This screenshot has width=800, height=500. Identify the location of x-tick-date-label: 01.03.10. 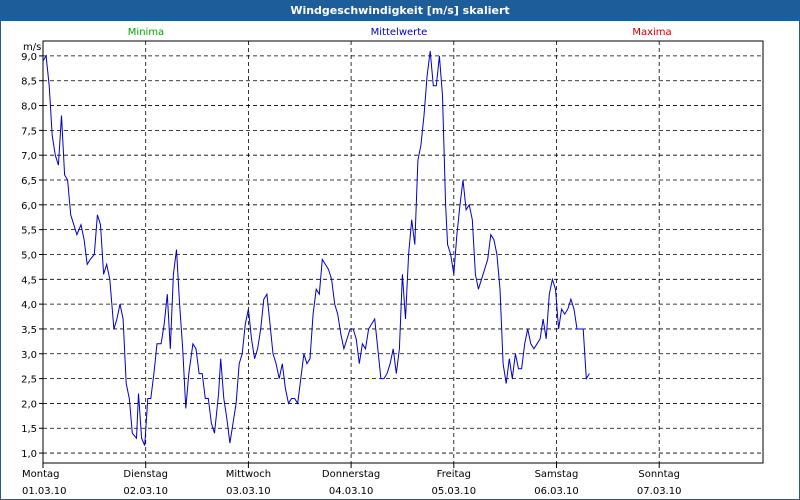
(44, 491).